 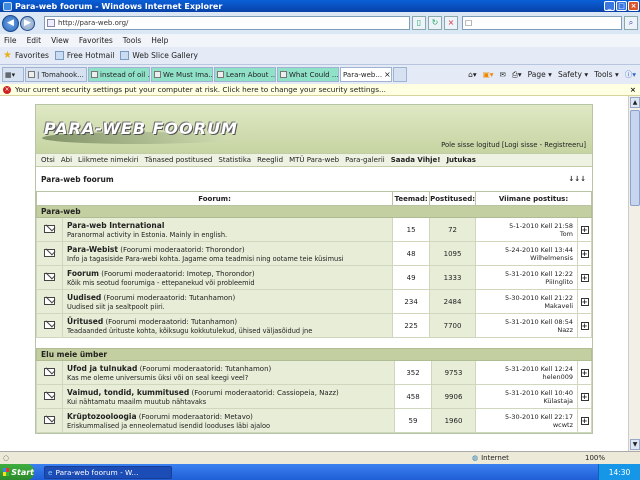 What do you see at coordinates (320, 40) in the screenshot?
I see `menu-bar: File Edit View Favorites Tools Help` at bounding box center [320, 40].